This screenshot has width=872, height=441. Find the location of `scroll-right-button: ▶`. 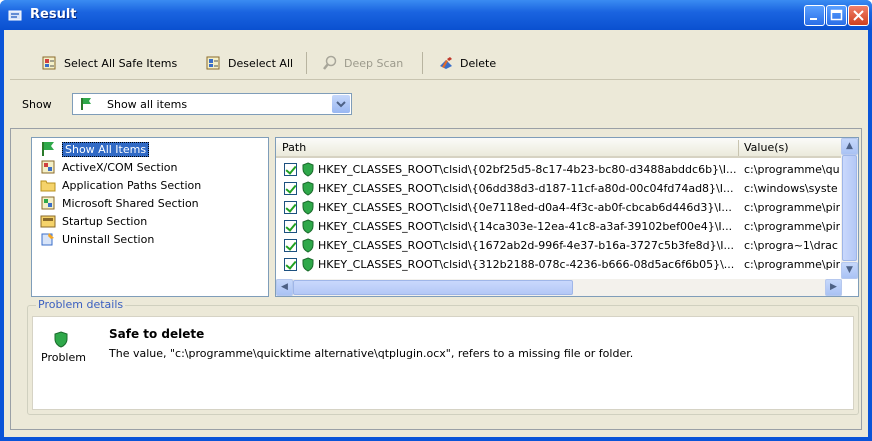

scroll-right-button: ▶ is located at coordinates (833, 287).